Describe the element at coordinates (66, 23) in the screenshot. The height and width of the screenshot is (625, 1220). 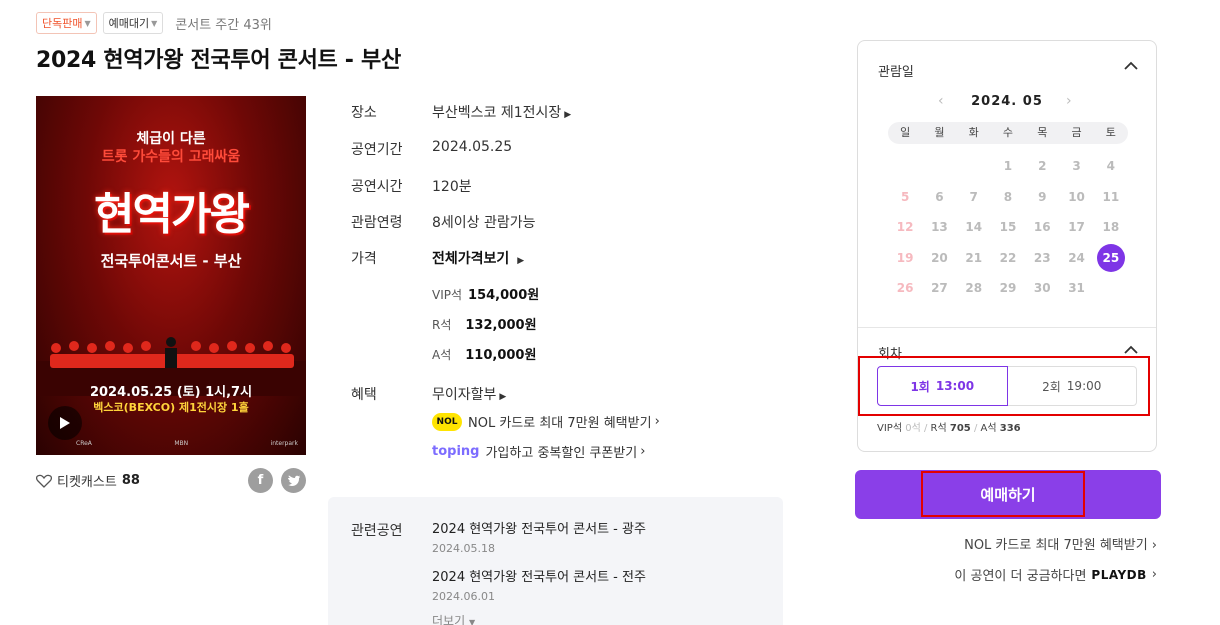
I see `exclusive-tag: 단독판매 ▼` at that location.